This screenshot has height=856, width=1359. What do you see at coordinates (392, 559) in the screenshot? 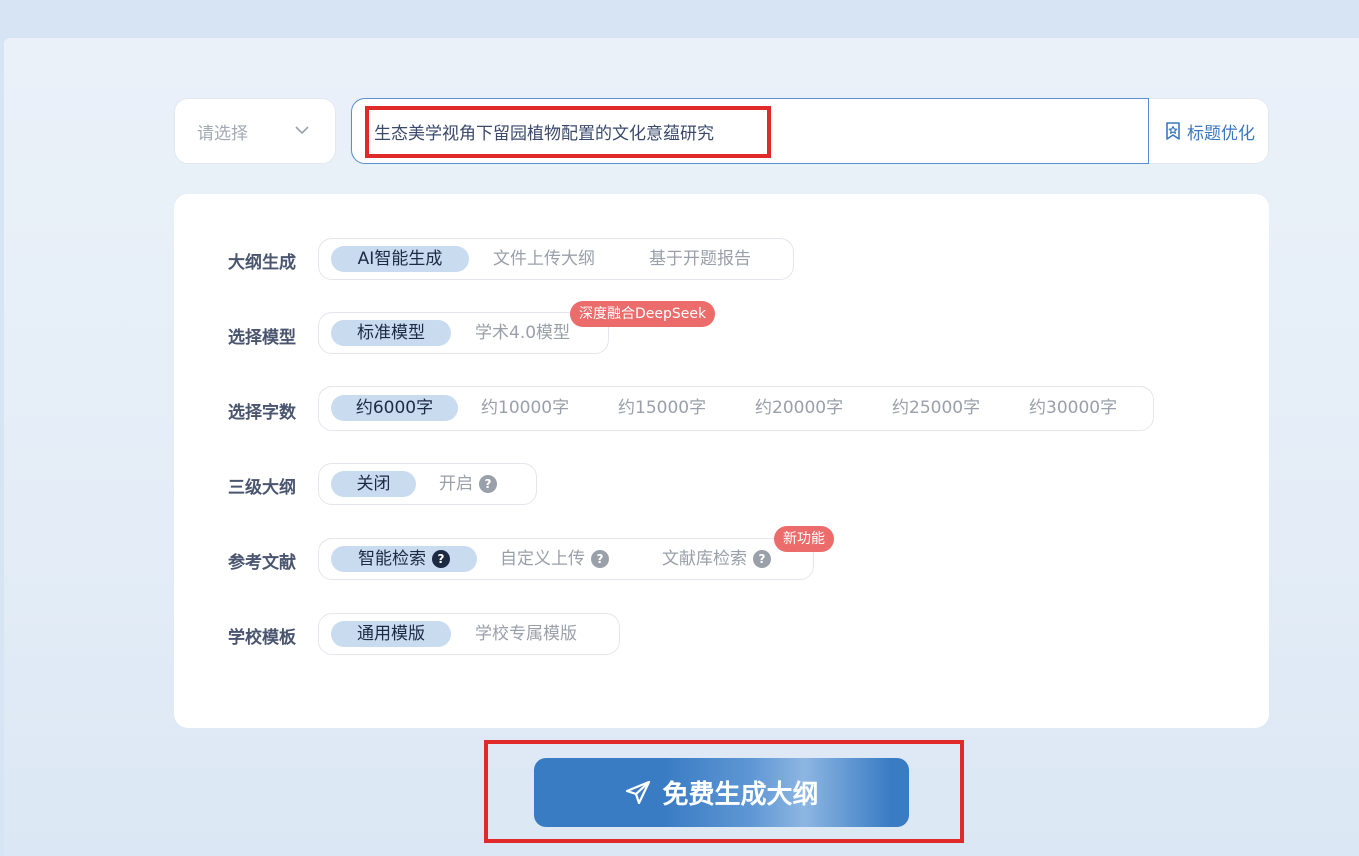
I see `refs-option-smart-label: 智能检索` at bounding box center [392, 559].